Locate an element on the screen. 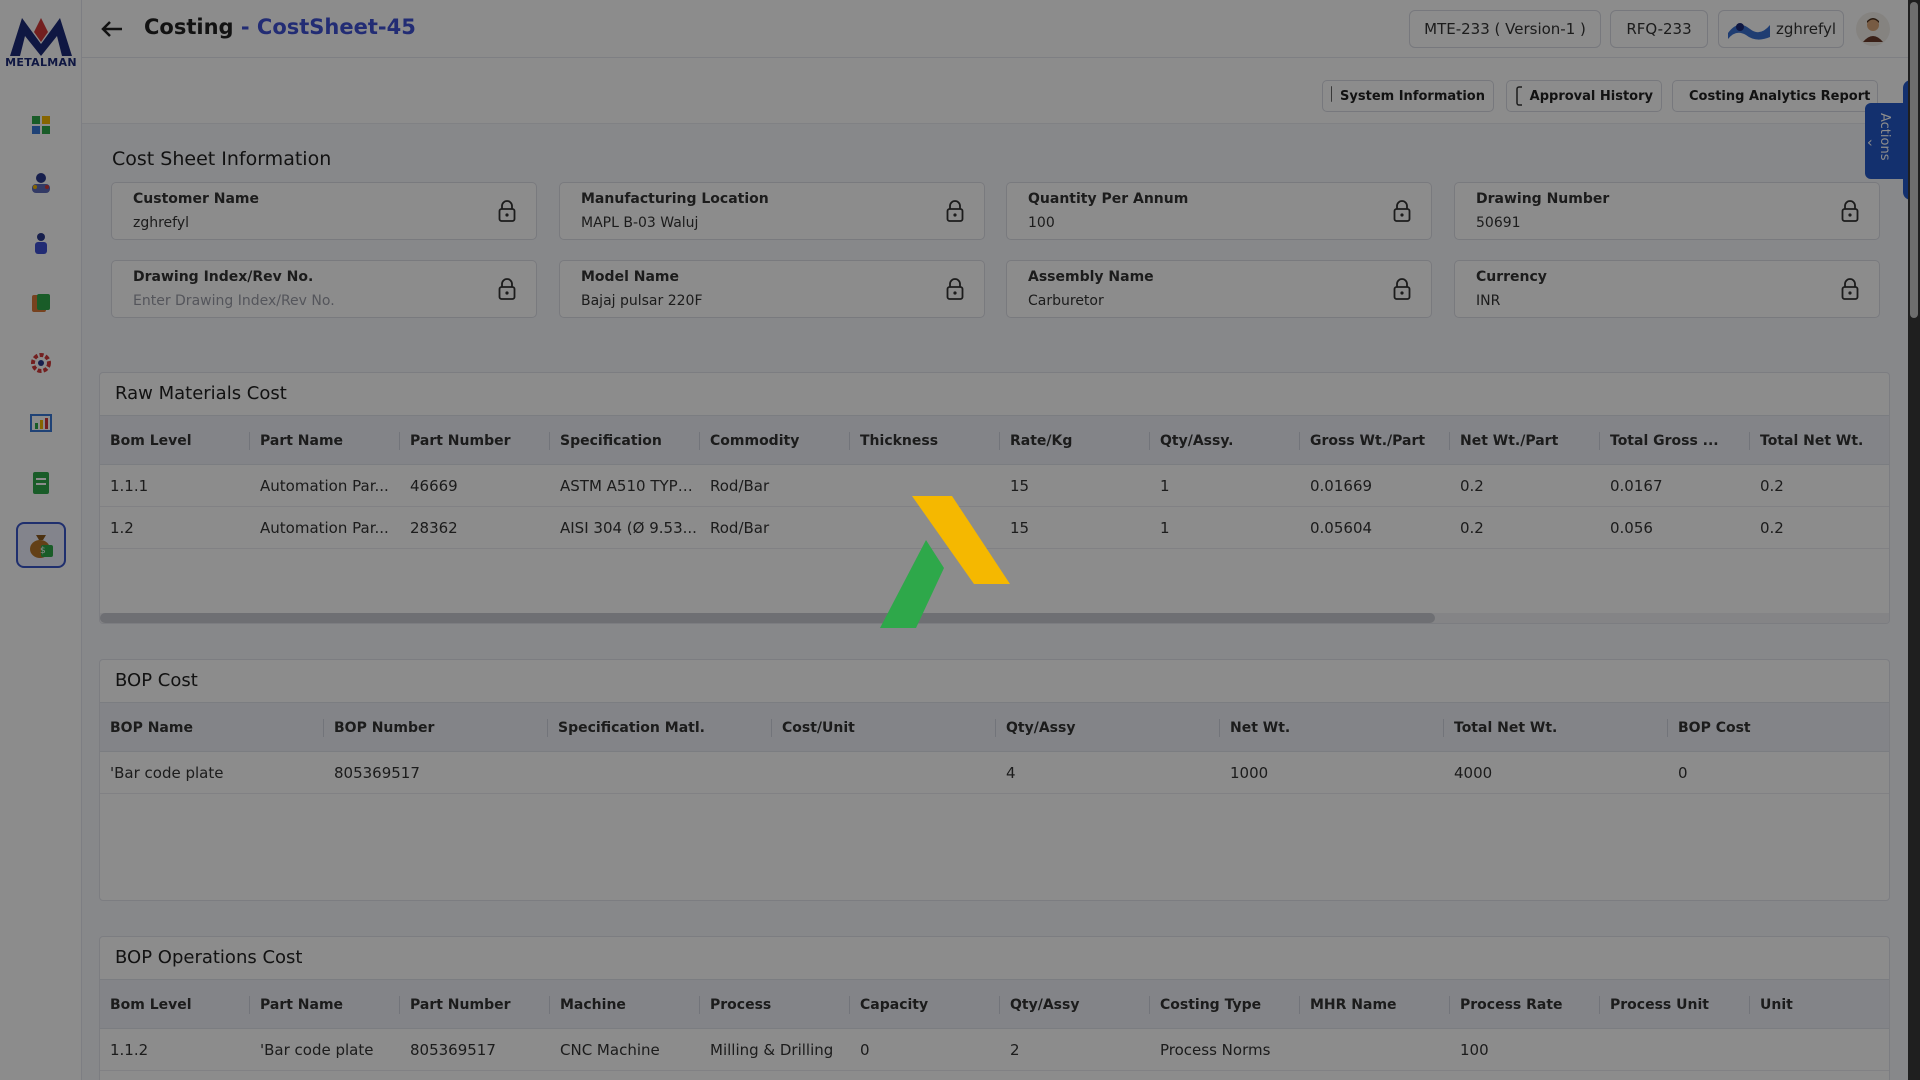  loading-spinner-icon is located at coordinates (945, 562).